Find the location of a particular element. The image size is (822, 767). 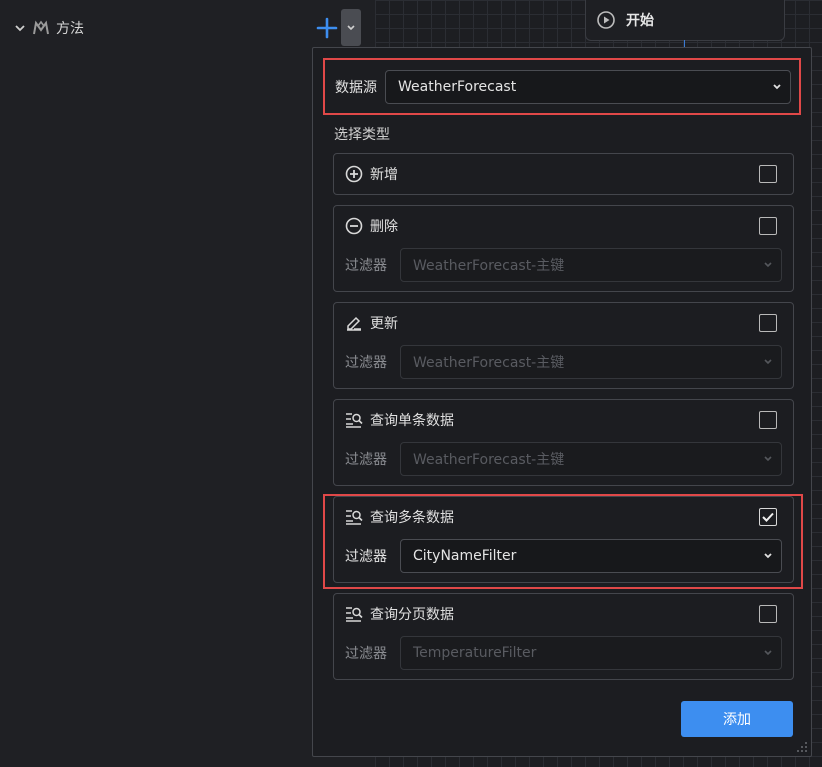

play-circle-icon is located at coordinates (606, 20).